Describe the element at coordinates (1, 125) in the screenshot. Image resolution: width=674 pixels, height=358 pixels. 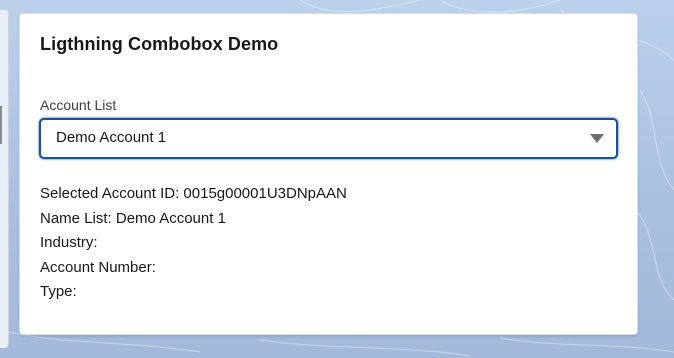
I see `panel-edge-marker` at that location.